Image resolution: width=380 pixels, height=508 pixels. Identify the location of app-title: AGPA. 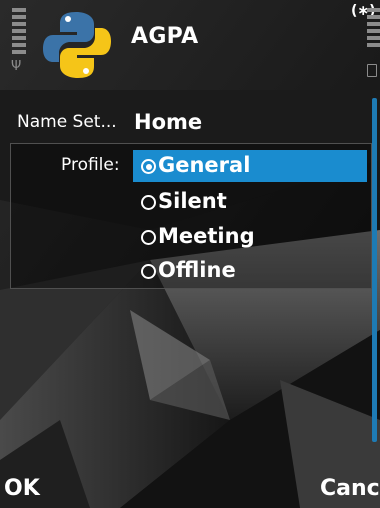
(165, 36).